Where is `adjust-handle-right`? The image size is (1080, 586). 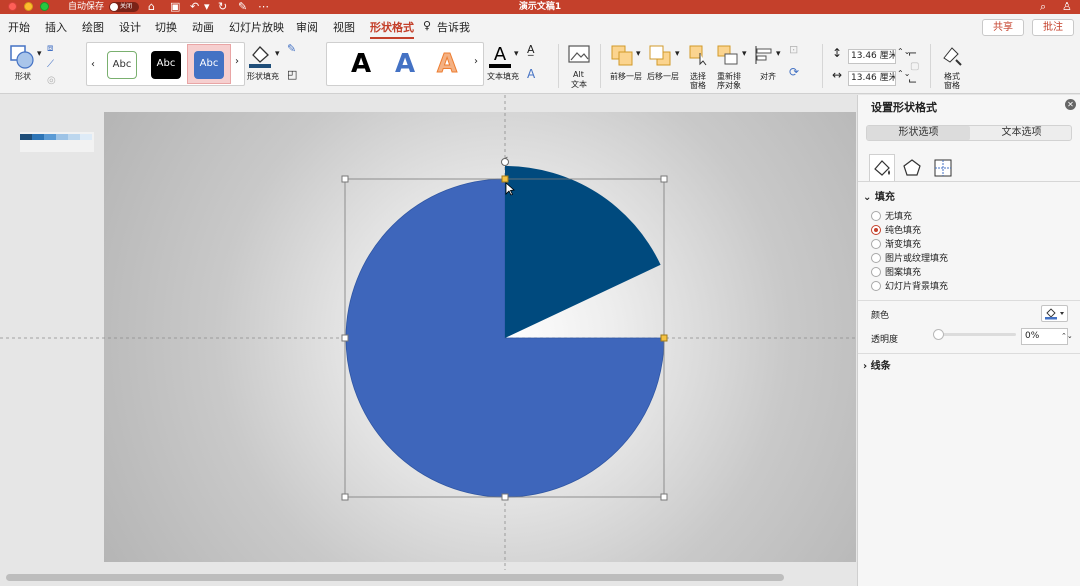 adjust-handle-right is located at coordinates (664, 338).